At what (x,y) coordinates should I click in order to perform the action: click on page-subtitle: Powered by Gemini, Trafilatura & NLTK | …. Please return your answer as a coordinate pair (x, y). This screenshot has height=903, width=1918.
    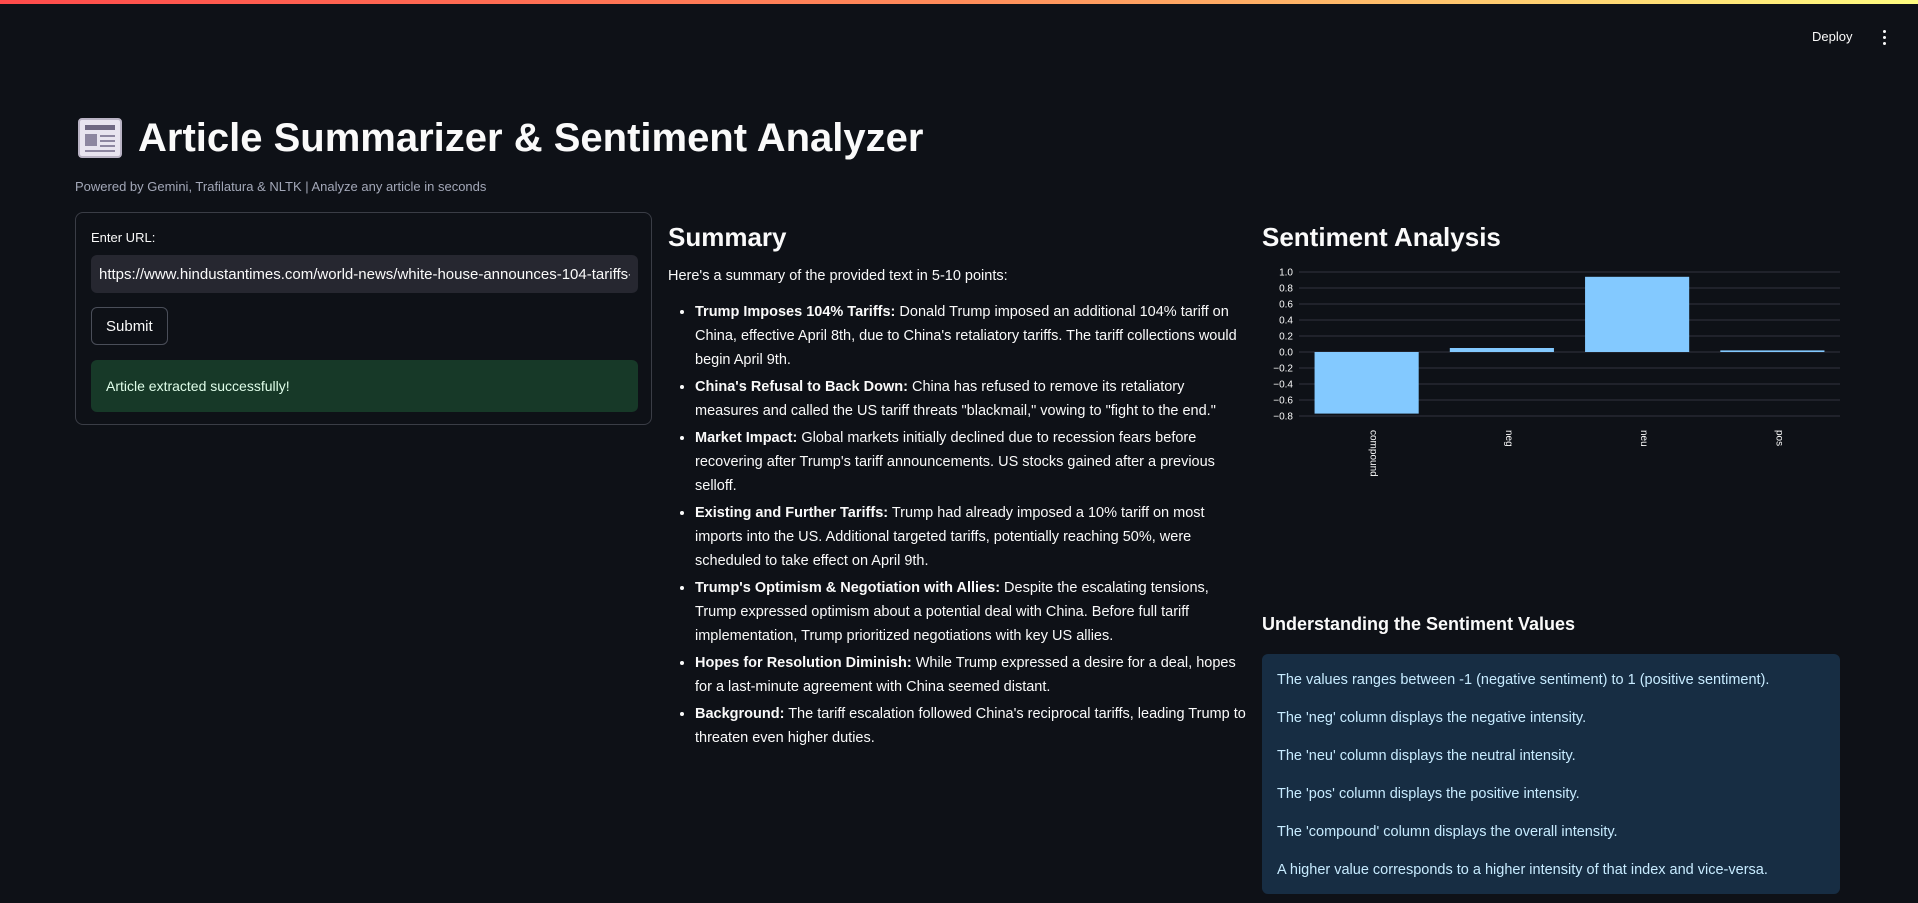
    Looking at the image, I should click on (281, 186).